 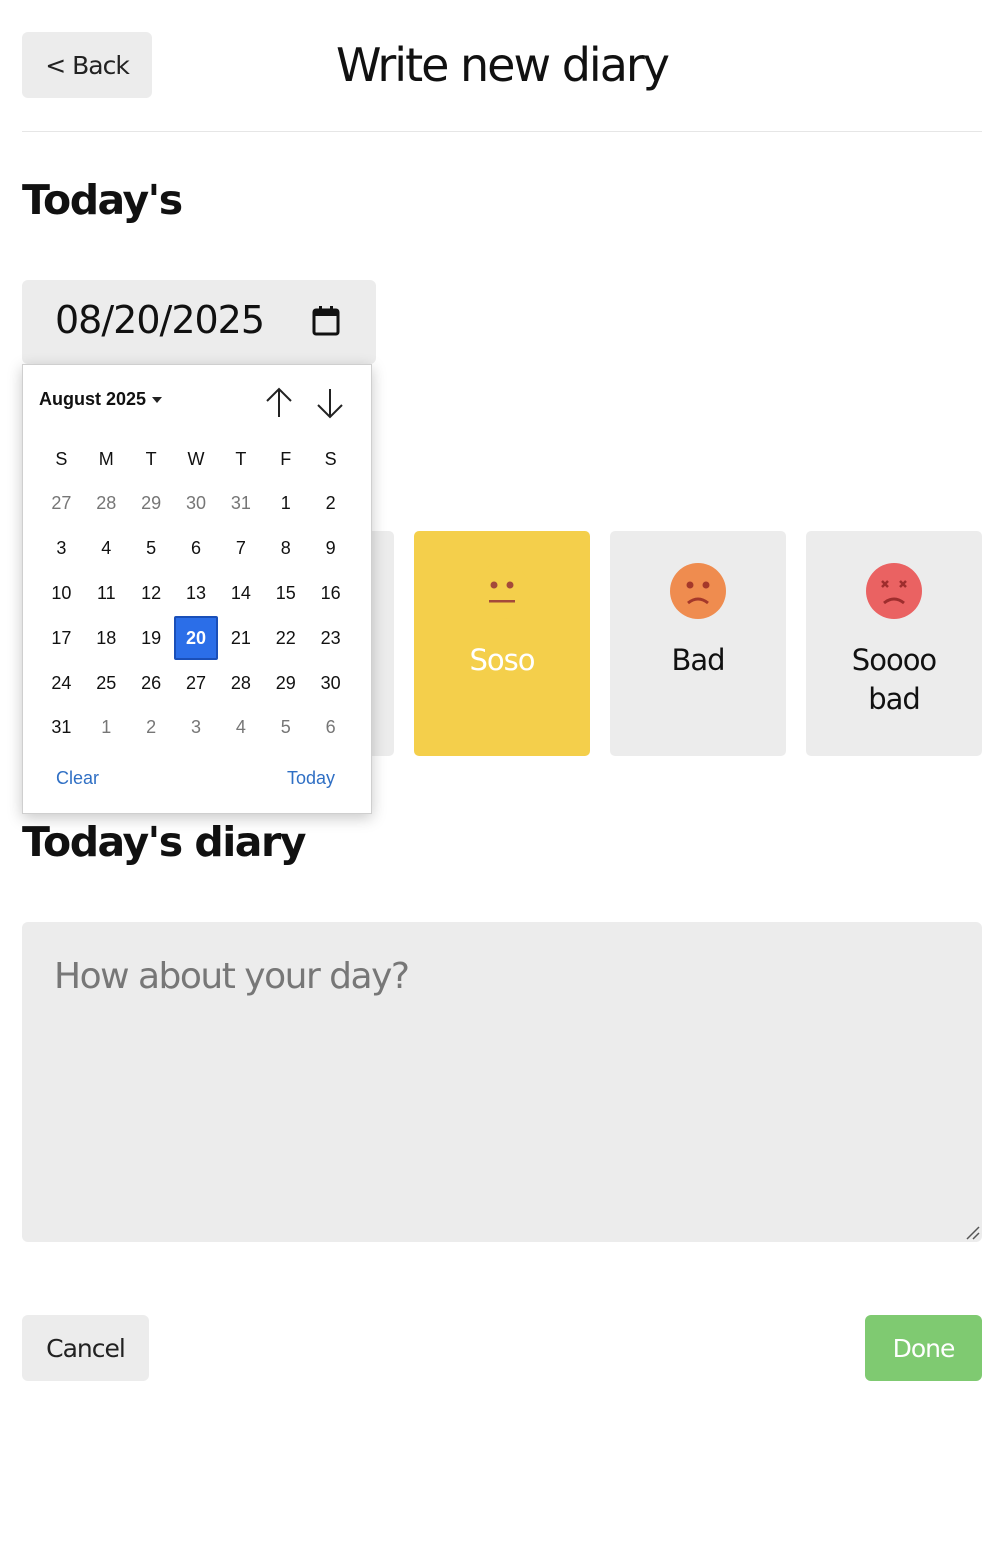 I want to click on week-row: 31 1 2 3 4 5 6, so click(x=196, y=727).